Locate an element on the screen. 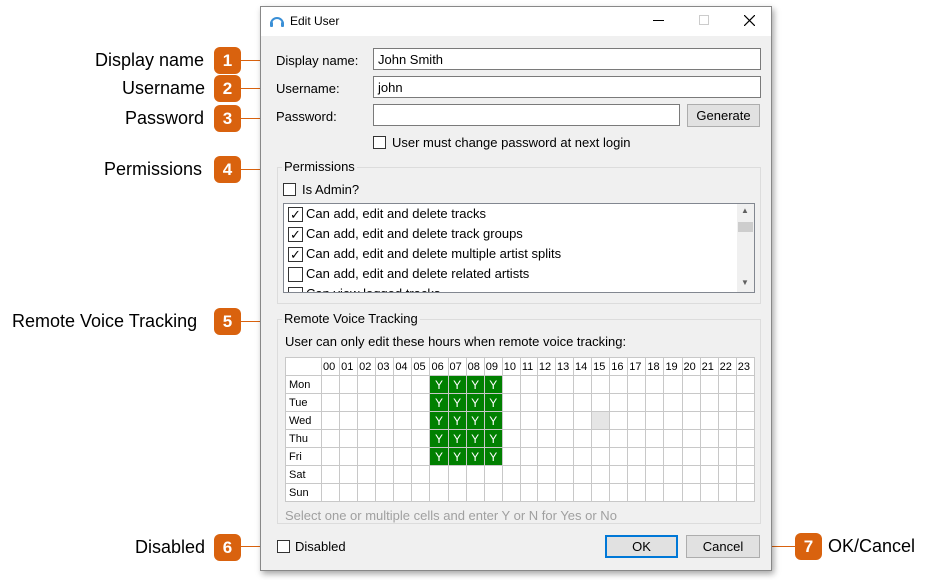 This screenshot has width=936, height=580. permission-checkbox: ✓ is located at coordinates (295, 214).